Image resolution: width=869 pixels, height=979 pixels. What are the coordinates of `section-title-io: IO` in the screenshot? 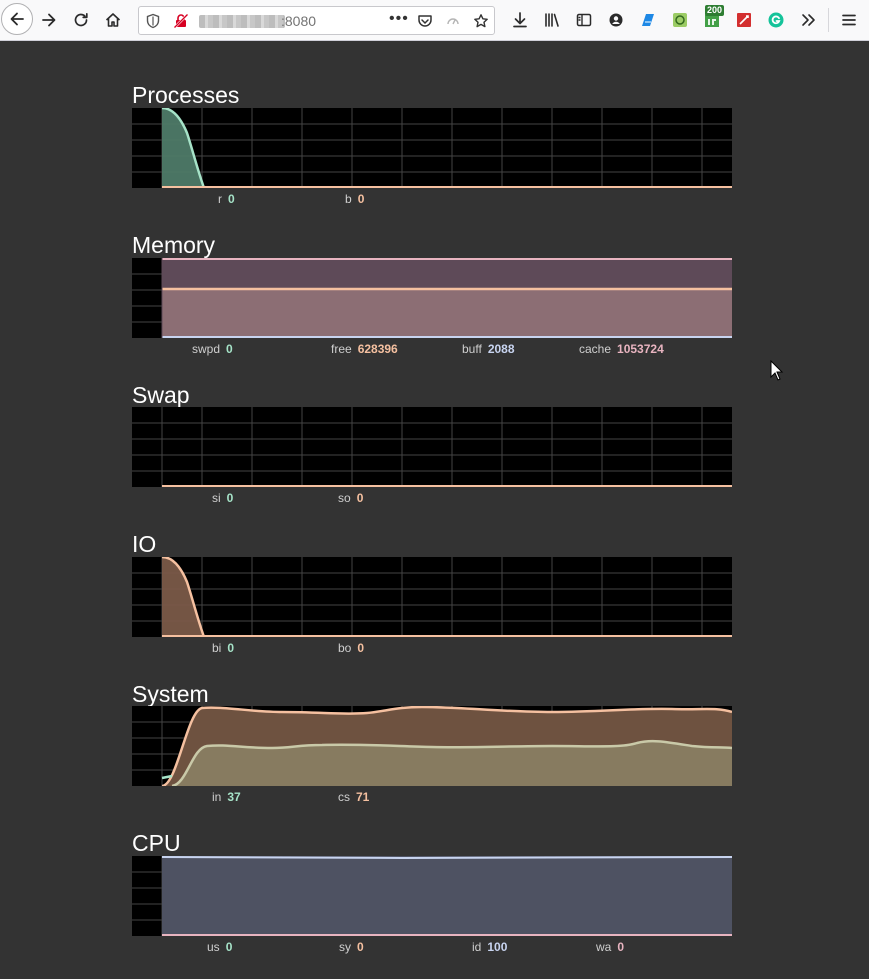 It's located at (144, 544).